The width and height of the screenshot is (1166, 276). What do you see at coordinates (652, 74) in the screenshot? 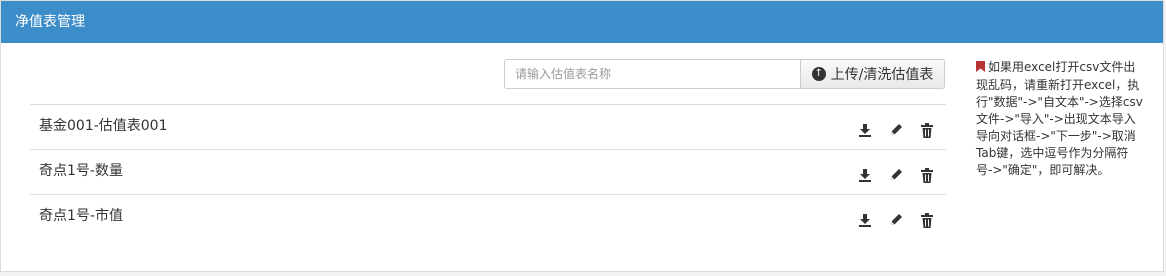
I see `search-input` at bounding box center [652, 74].